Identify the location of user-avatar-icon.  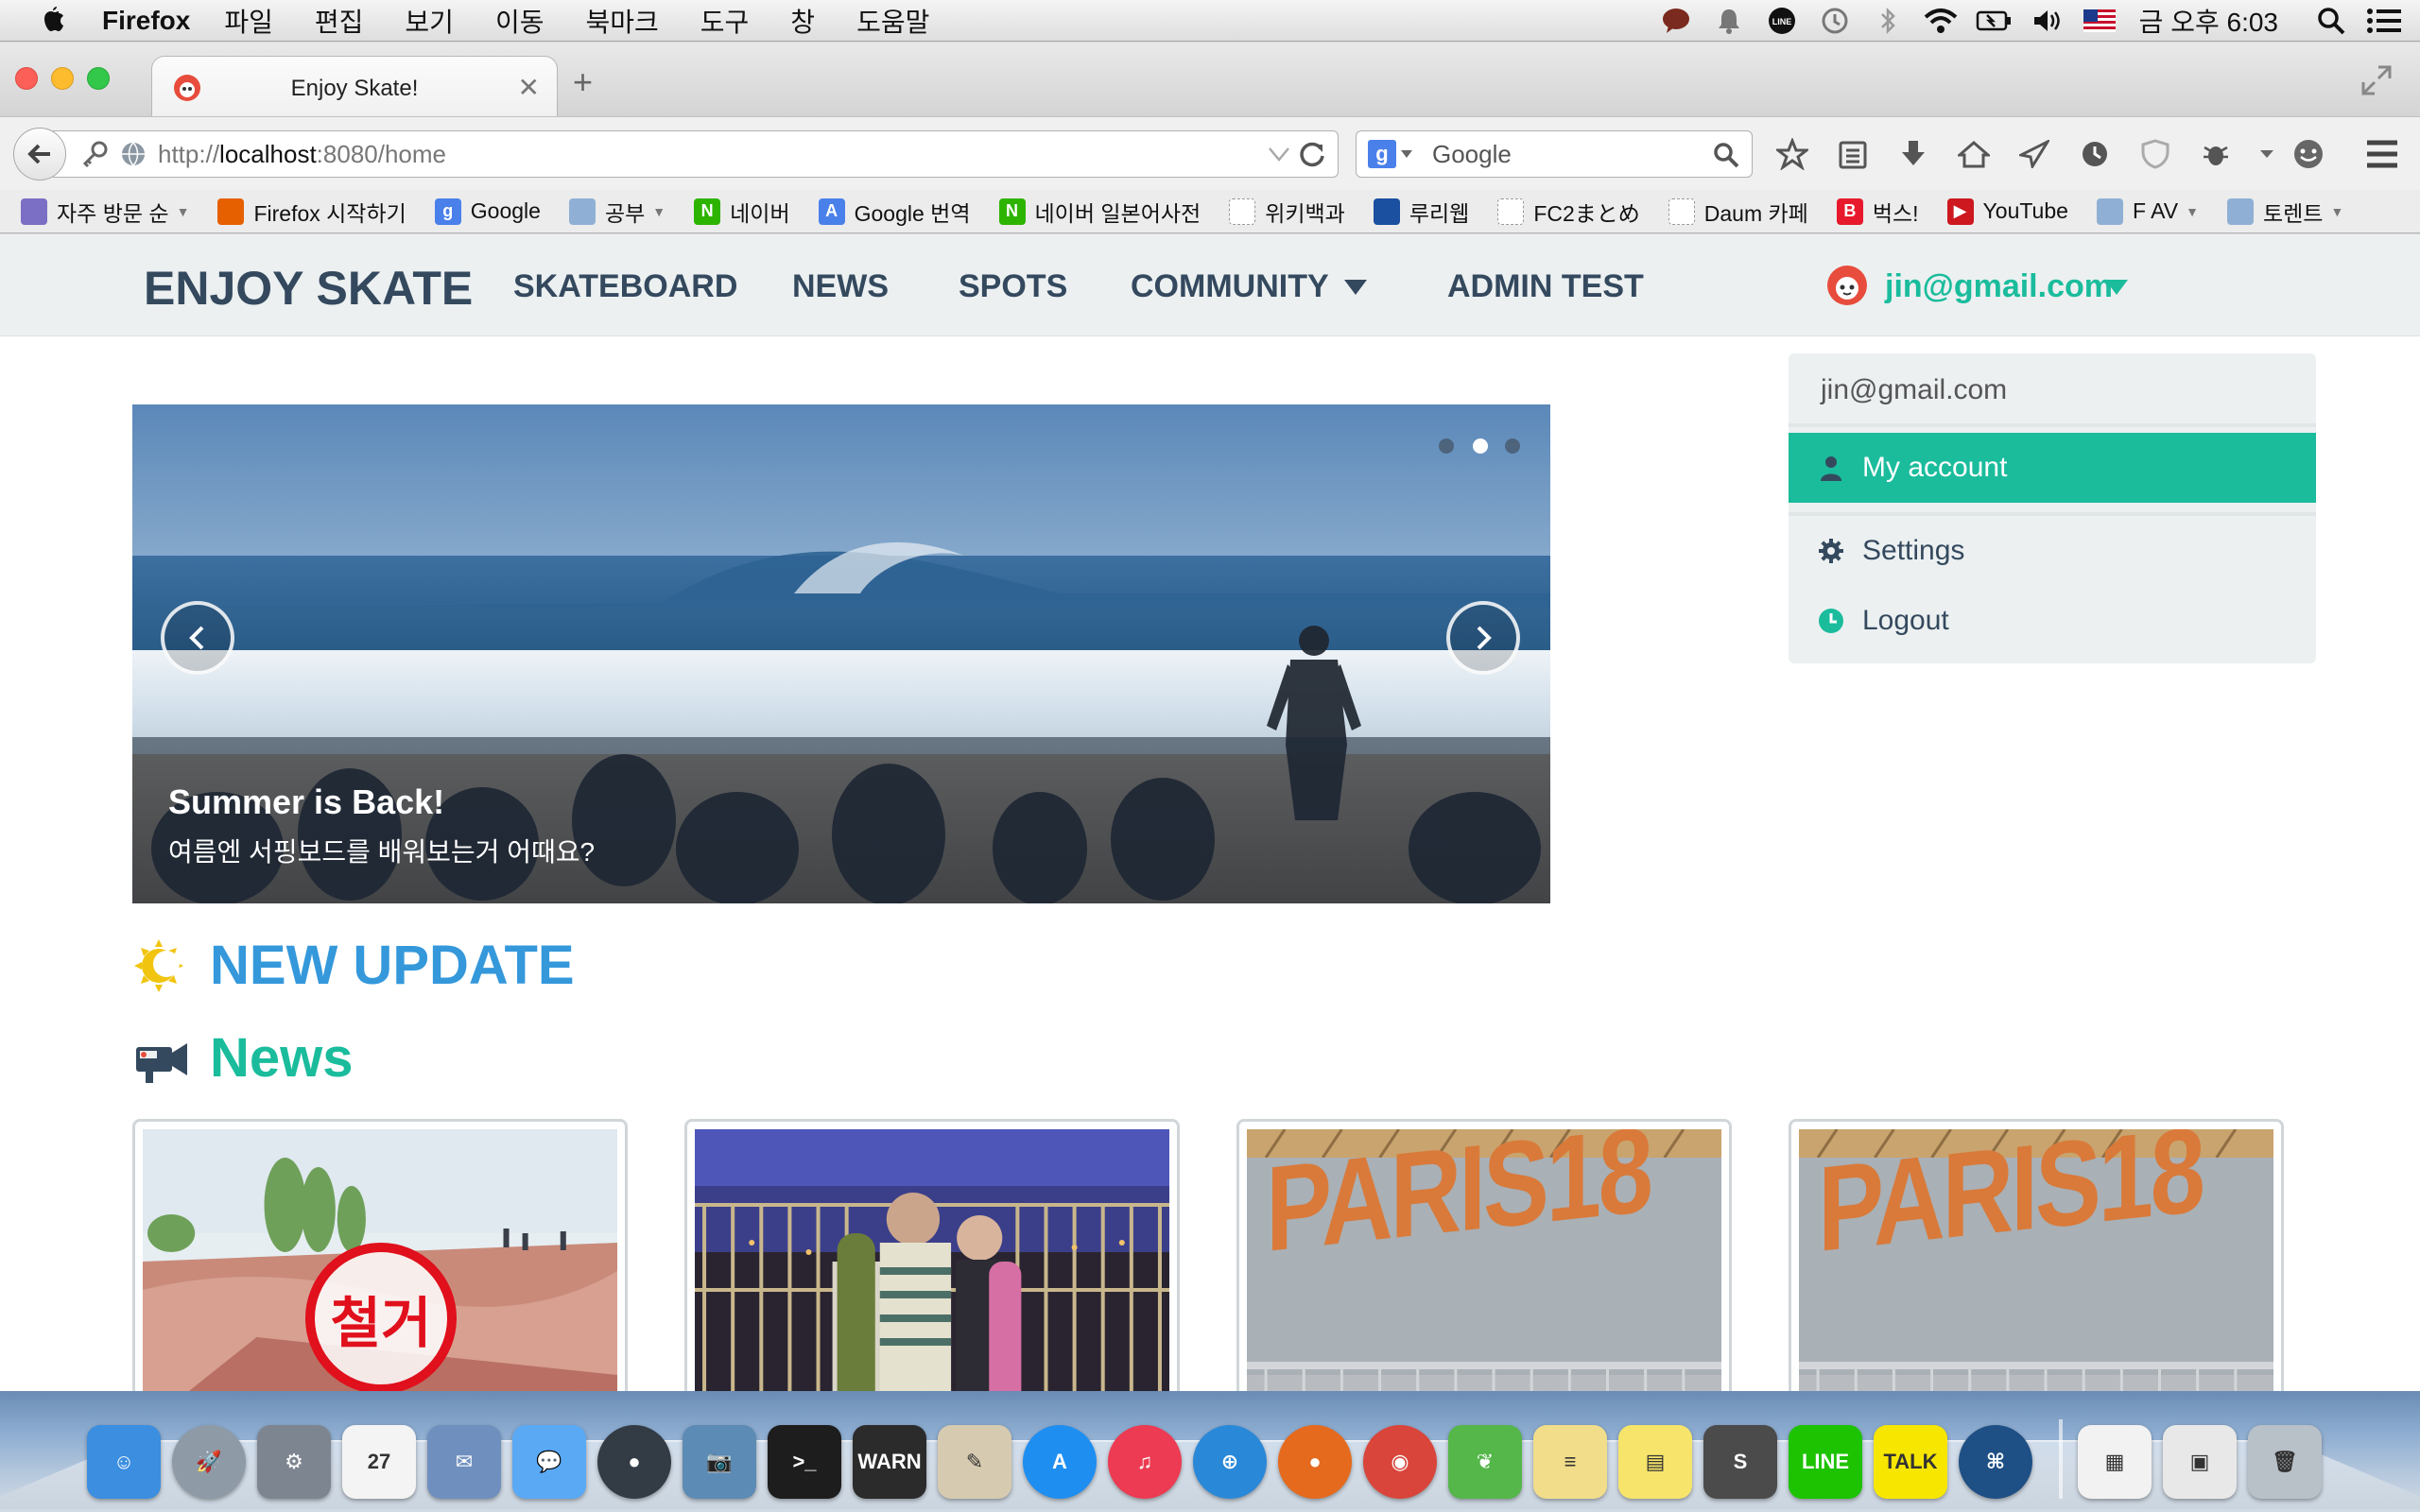
(1847, 285).